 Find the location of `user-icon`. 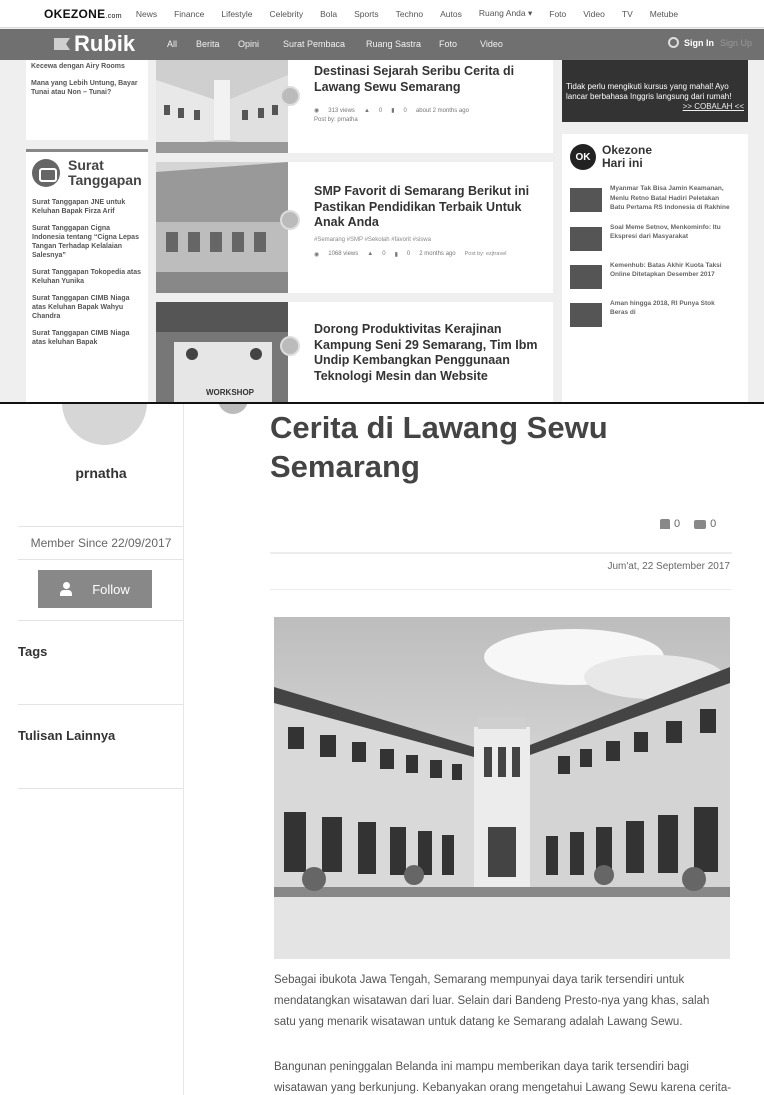

user-icon is located at coordinates (66, 589).